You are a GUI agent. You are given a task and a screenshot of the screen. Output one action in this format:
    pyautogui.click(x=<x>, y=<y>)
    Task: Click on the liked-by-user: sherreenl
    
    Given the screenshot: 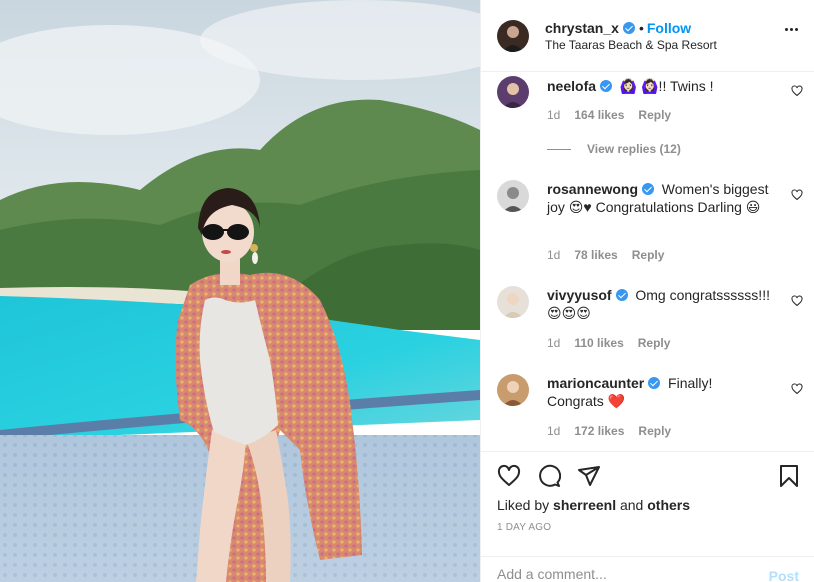 What is the action you would take?
    pyautogui.click(x=584, y=505)
    